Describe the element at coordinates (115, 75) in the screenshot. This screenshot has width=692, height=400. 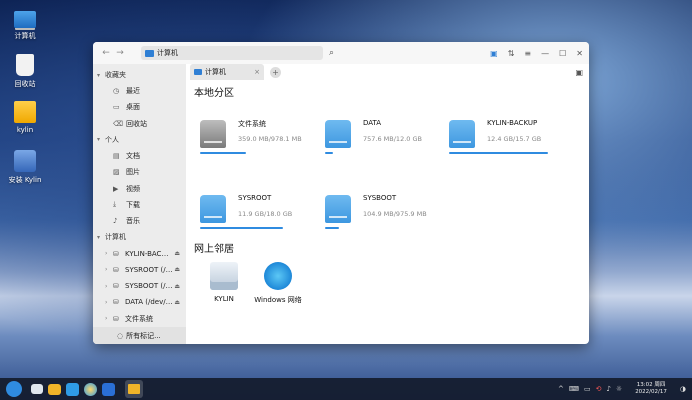
I see `section-title: 收藏夹` at that location.